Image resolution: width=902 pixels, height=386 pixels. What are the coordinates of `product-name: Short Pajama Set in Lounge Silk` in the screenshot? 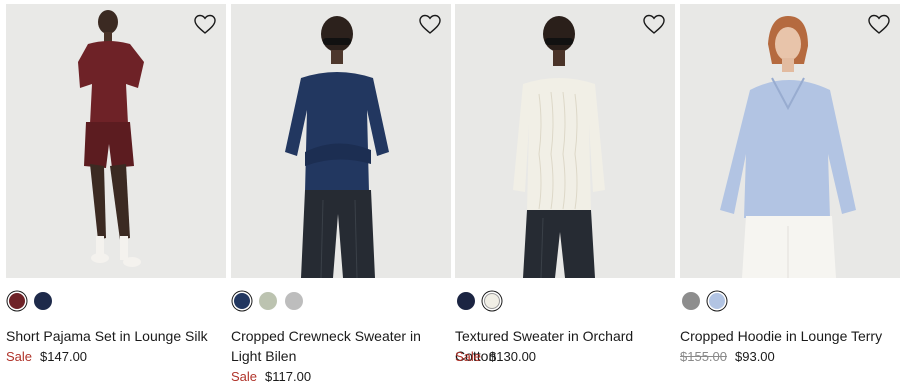 It's located at (117, 336).